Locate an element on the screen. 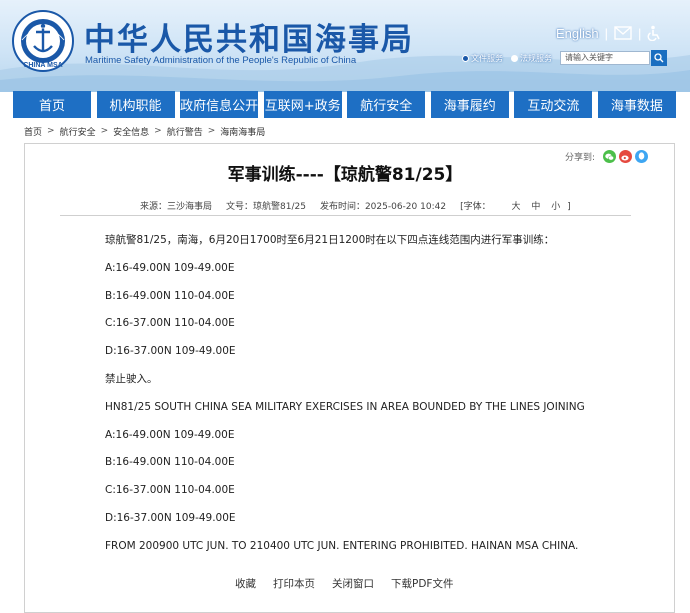 The width and height of the screenshot is (690, 613). nav-gov-info: 政府信息公开 is located at coordinates (219, 104).